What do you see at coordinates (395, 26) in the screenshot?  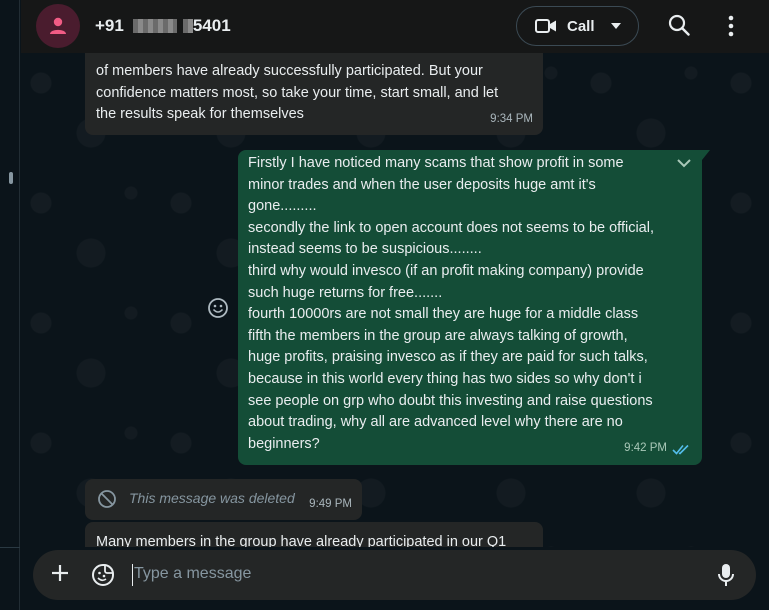 I see `chat-header: +91 5401 Call` at bounding box center [395, 26].